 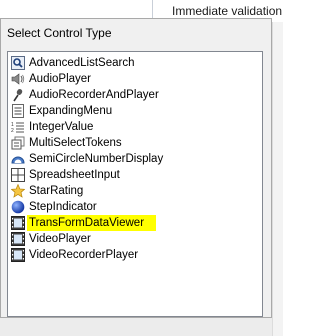 I want to click on list-item-label: StarRating, so click(x=56, y=191).